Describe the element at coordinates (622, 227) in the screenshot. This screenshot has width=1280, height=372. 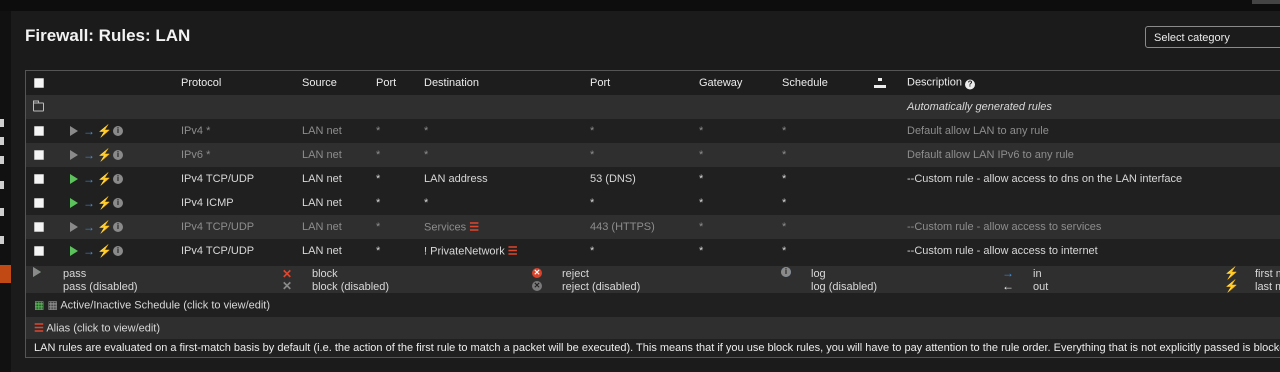
I see `rule-destination-port: 443 (HTTPS)` at that location.